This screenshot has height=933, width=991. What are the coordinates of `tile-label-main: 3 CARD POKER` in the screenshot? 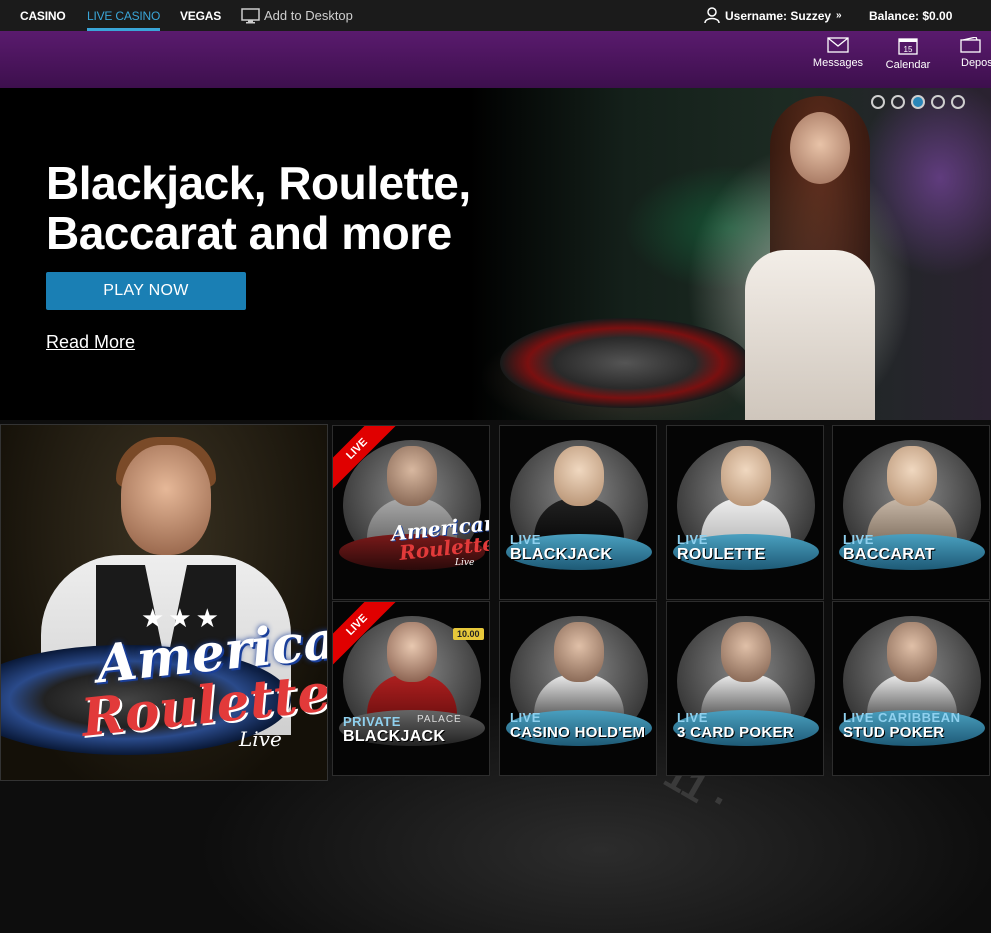 It's located at (735, 732).